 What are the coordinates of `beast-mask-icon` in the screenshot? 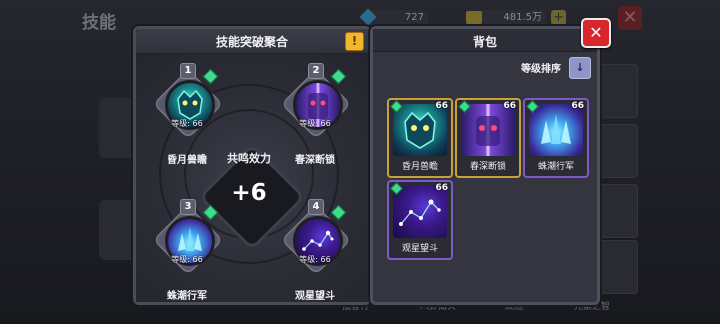 It's located at (420, 130).